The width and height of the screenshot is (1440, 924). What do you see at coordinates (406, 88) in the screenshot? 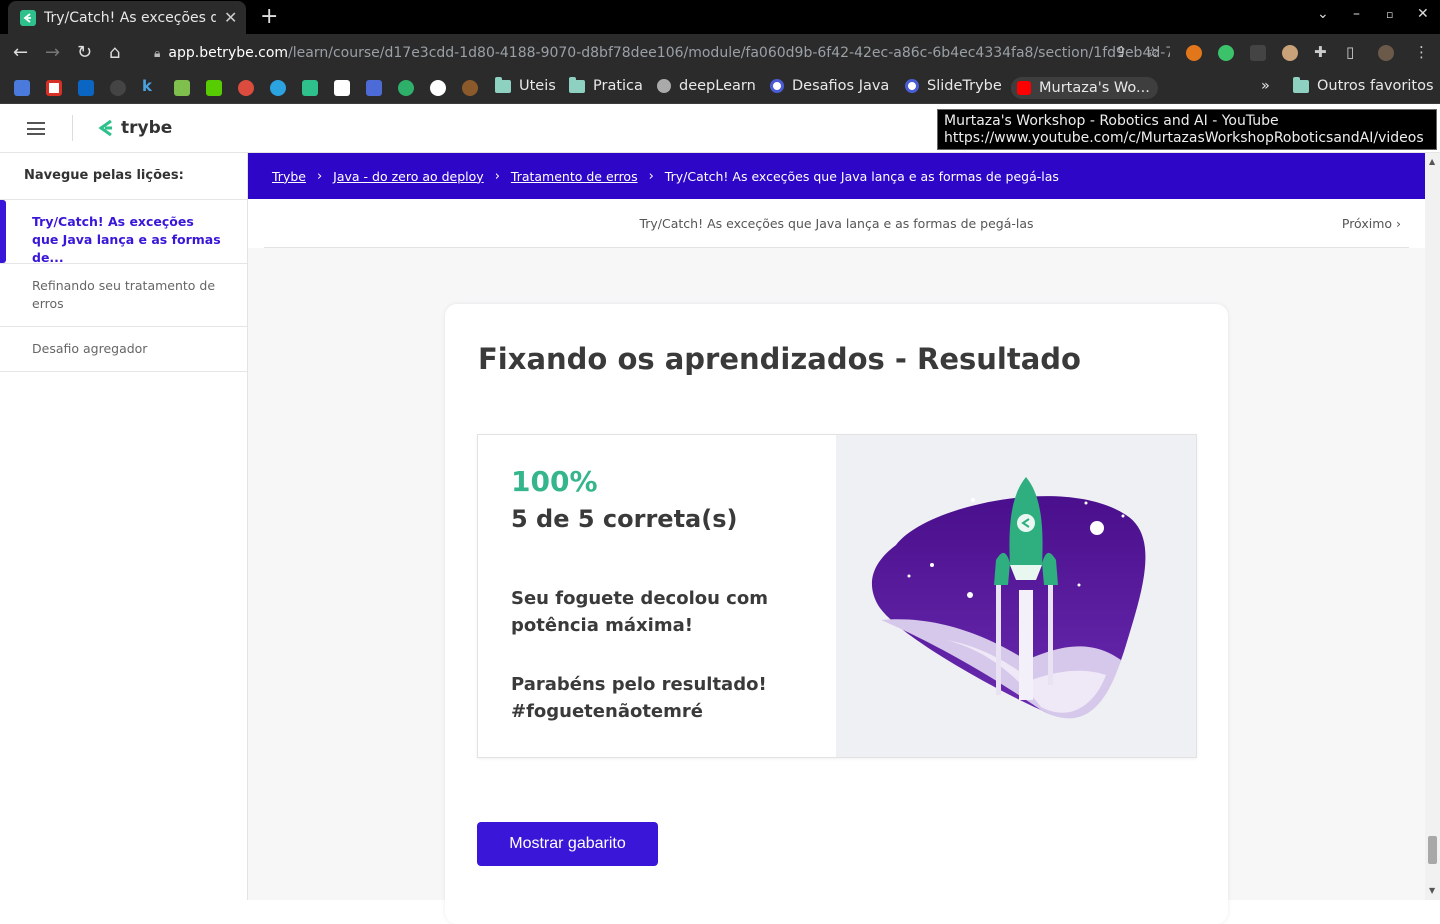
I see `qt-icon` at bounding box center [406, 88].